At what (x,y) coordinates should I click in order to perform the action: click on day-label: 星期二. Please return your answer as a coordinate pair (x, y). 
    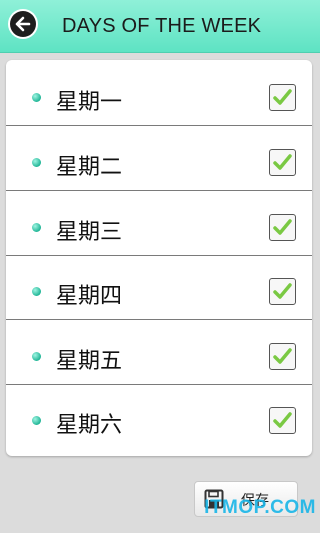
    Looking at the image, I should click on (89, 167).